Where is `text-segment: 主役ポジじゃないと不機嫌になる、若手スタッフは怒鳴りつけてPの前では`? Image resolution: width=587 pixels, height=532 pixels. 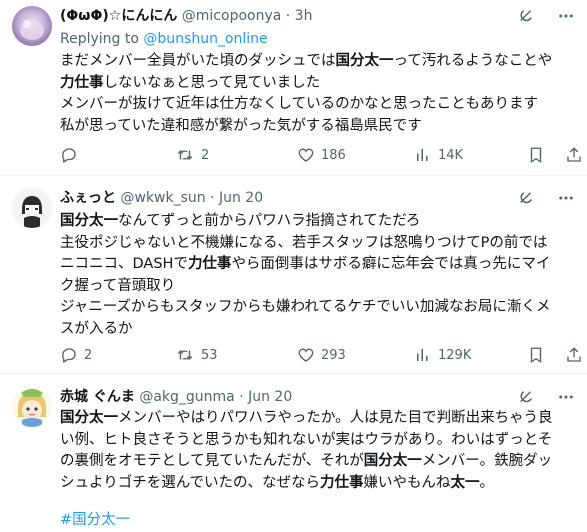 text-segment: 主役ポジじゃないと不機嫌になる、若手スタッフは怒鳴りつけてPの前では is located at coordinates (304, 242).